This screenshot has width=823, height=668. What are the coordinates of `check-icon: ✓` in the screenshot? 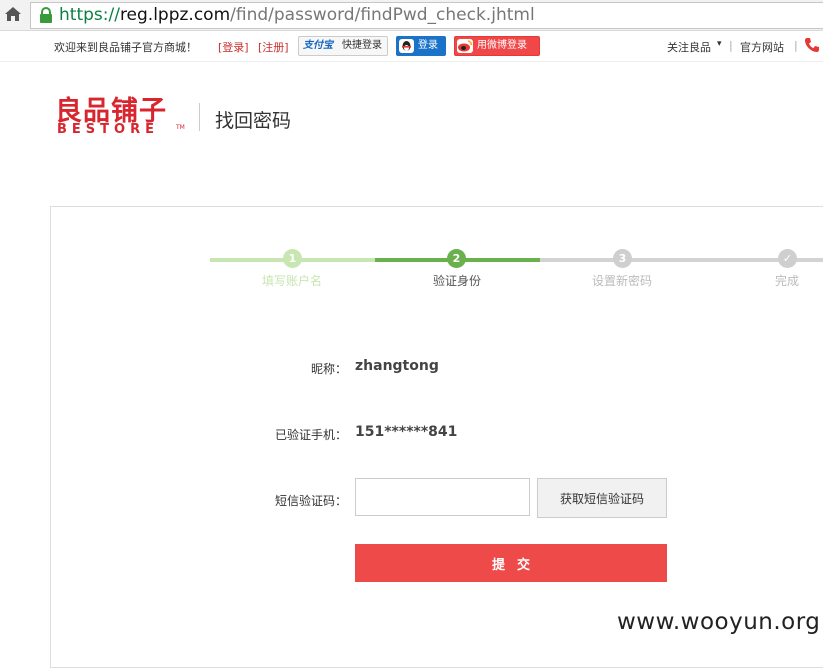 It's located at (787, 258).